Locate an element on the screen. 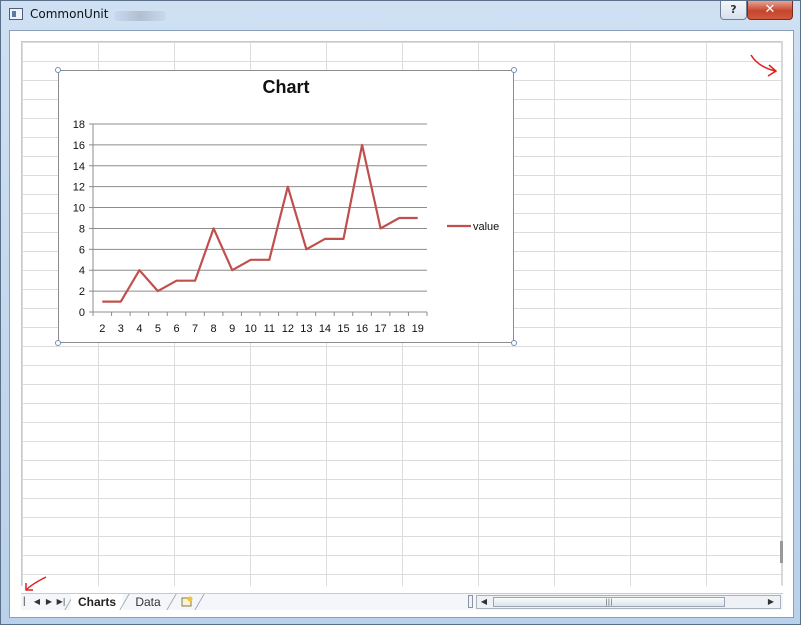 The height and width of the screenshot is (625, 801). prev-sheet-icon: ◀ is located at coordinates (37, 602).